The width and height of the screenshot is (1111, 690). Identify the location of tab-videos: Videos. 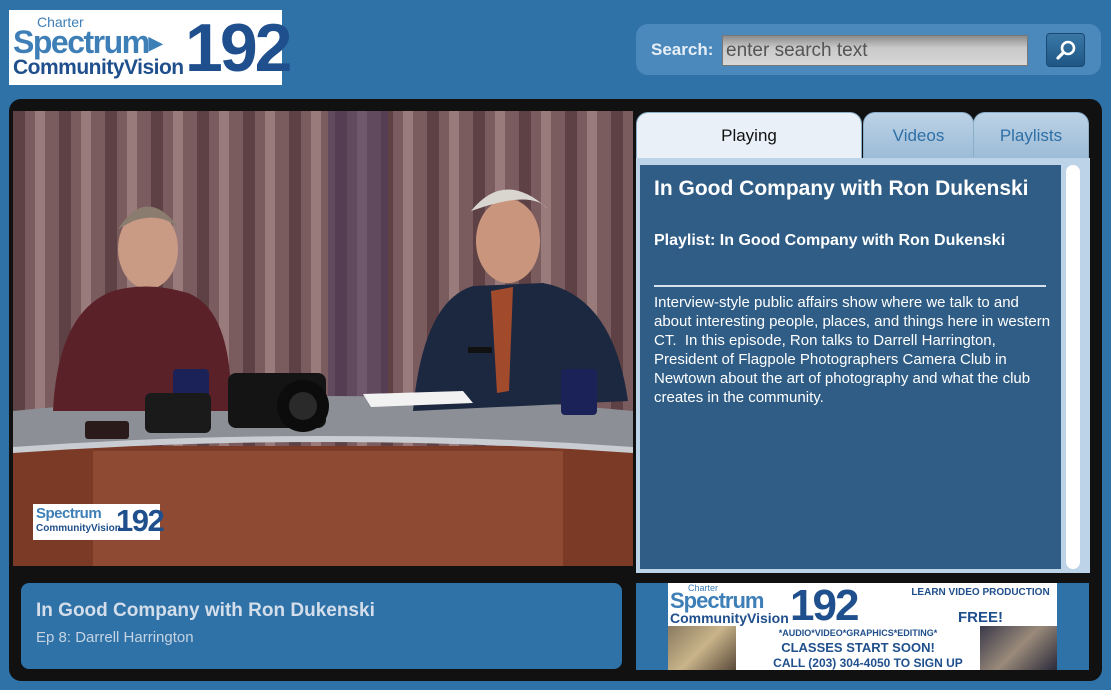
(918, 135).